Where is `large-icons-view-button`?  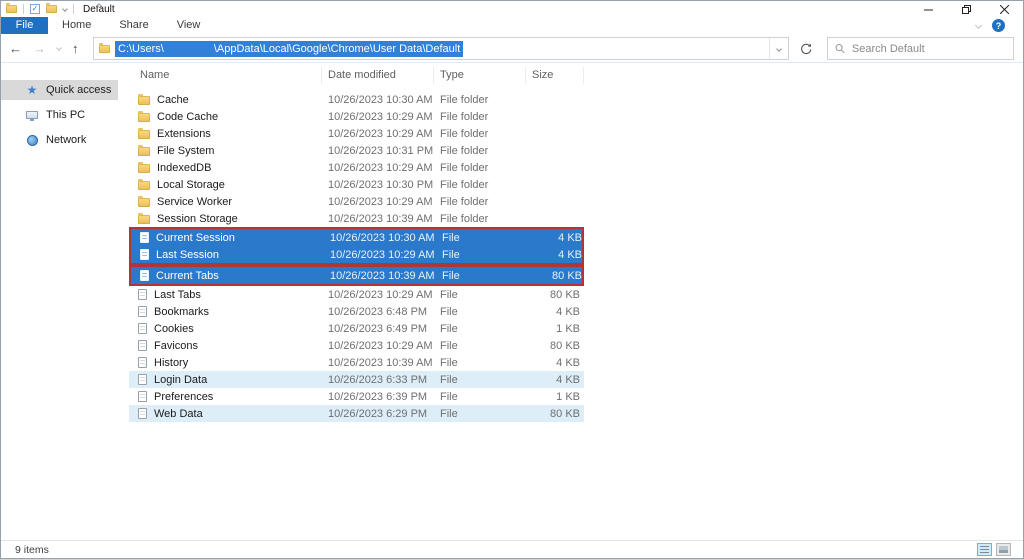 large-icons-view-button is located at coordinates (1003, 549).